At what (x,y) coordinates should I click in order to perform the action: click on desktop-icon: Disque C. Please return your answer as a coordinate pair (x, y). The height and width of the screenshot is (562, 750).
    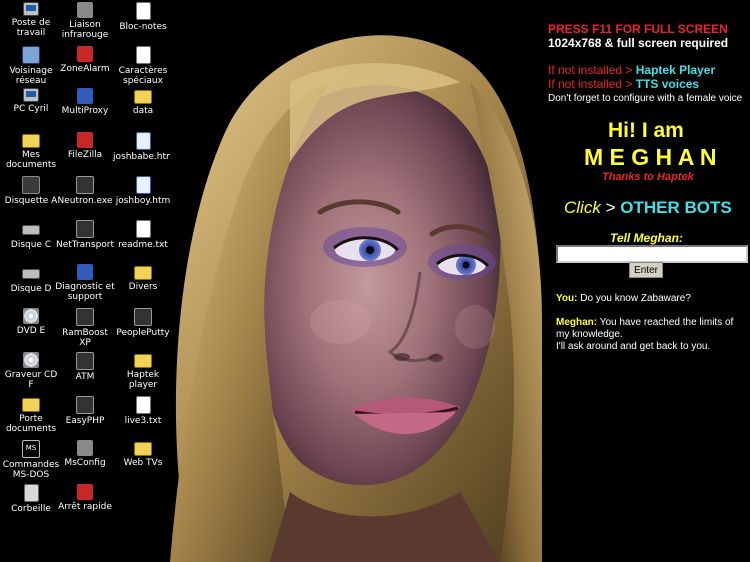
    Looking at the image, I should click on (31, 235).